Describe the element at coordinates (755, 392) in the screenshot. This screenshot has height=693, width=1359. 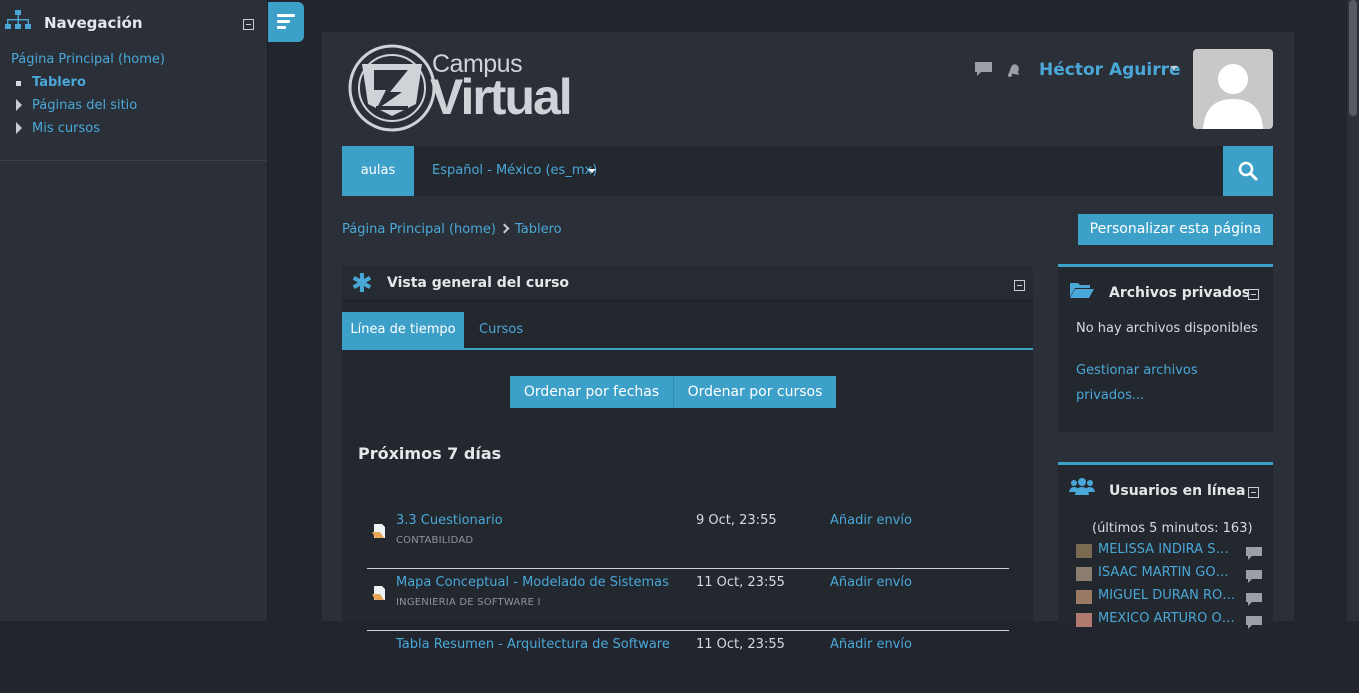
I see `sort-by-courses-button: Ordenar por cursos` at that location.